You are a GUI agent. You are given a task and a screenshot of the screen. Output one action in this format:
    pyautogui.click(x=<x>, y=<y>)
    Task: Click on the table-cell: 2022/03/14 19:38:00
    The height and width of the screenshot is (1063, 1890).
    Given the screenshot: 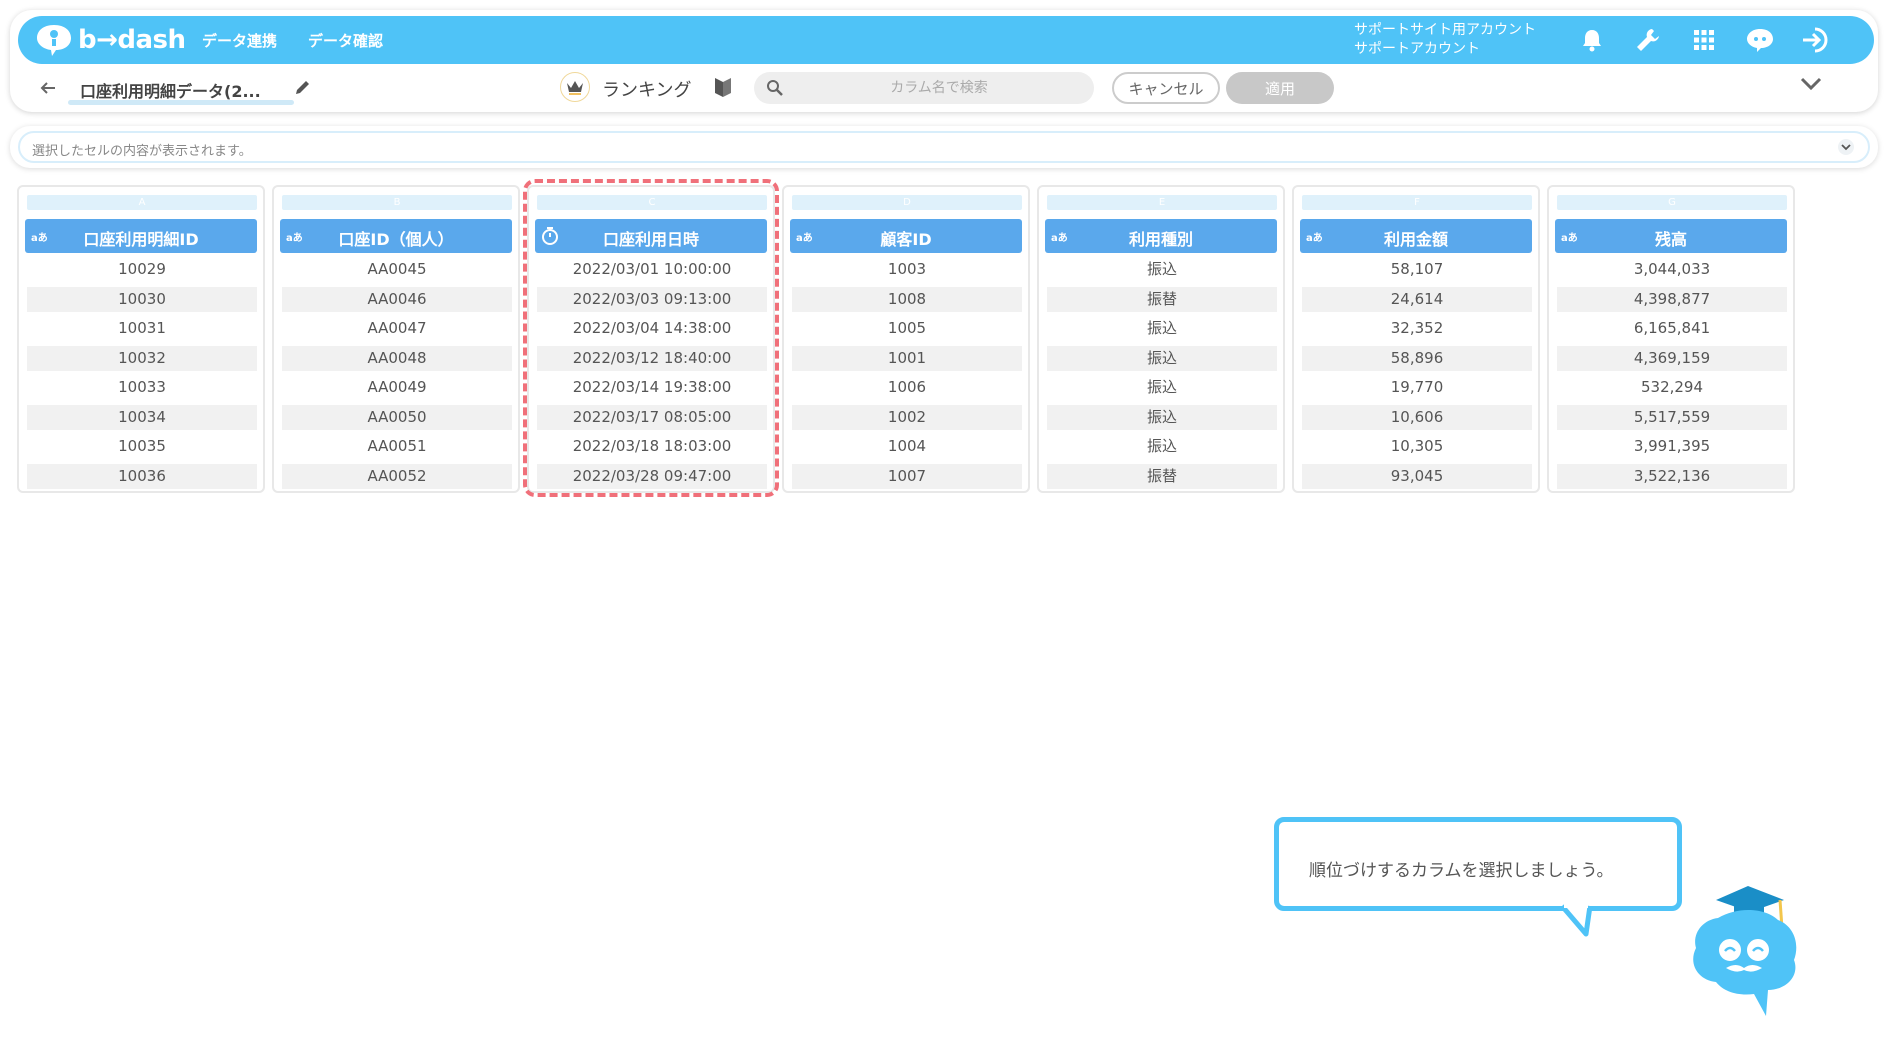 What is the action you would take?
    pyautogui.click(x=652, y=387)
    